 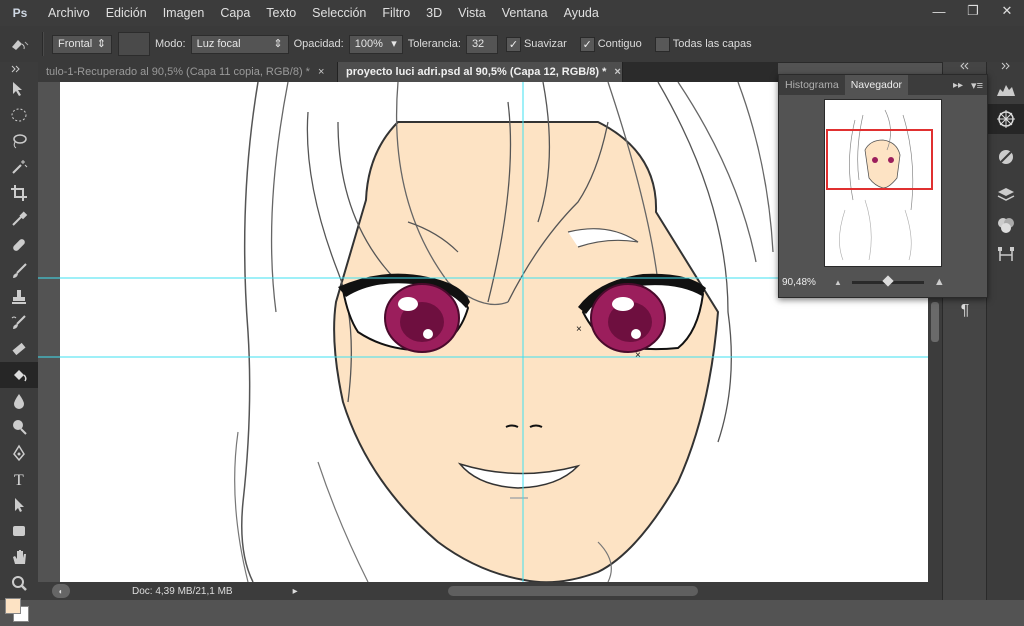 I want to click on menu-seleccion: Selección, so click(x=339, y=13).